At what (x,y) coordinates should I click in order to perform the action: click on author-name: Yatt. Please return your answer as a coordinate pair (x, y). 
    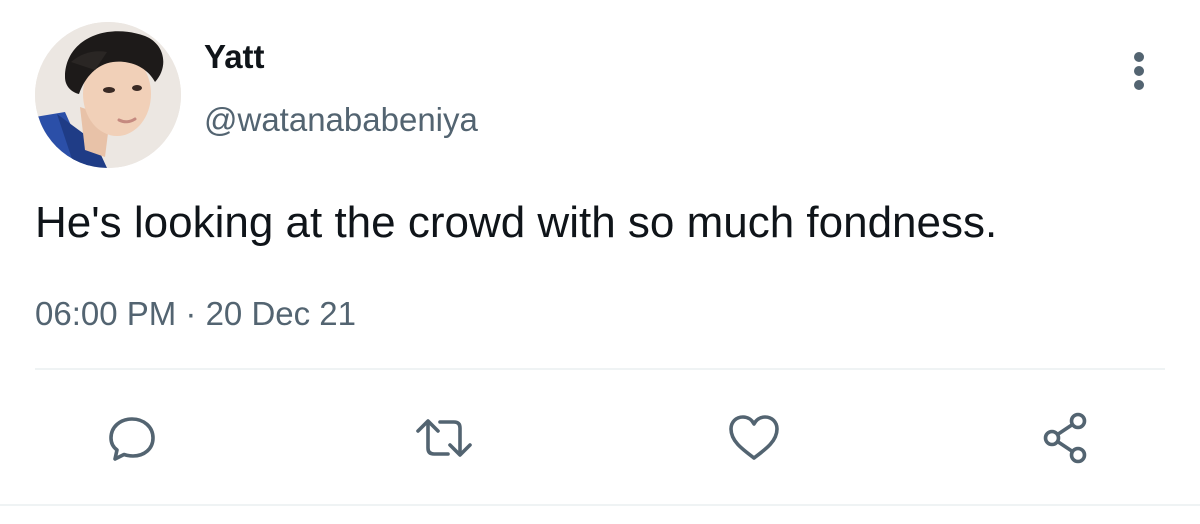
    Looking at the image, I should click on (234, 57).